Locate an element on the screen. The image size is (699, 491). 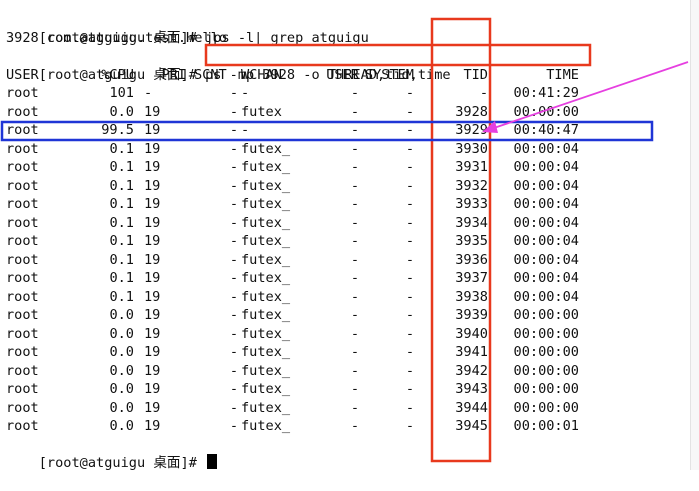
table-header-row: USER %CPU PRI SCNT WCHAN USER SYSTEM TID TIME is located at coordinates (351, 75).